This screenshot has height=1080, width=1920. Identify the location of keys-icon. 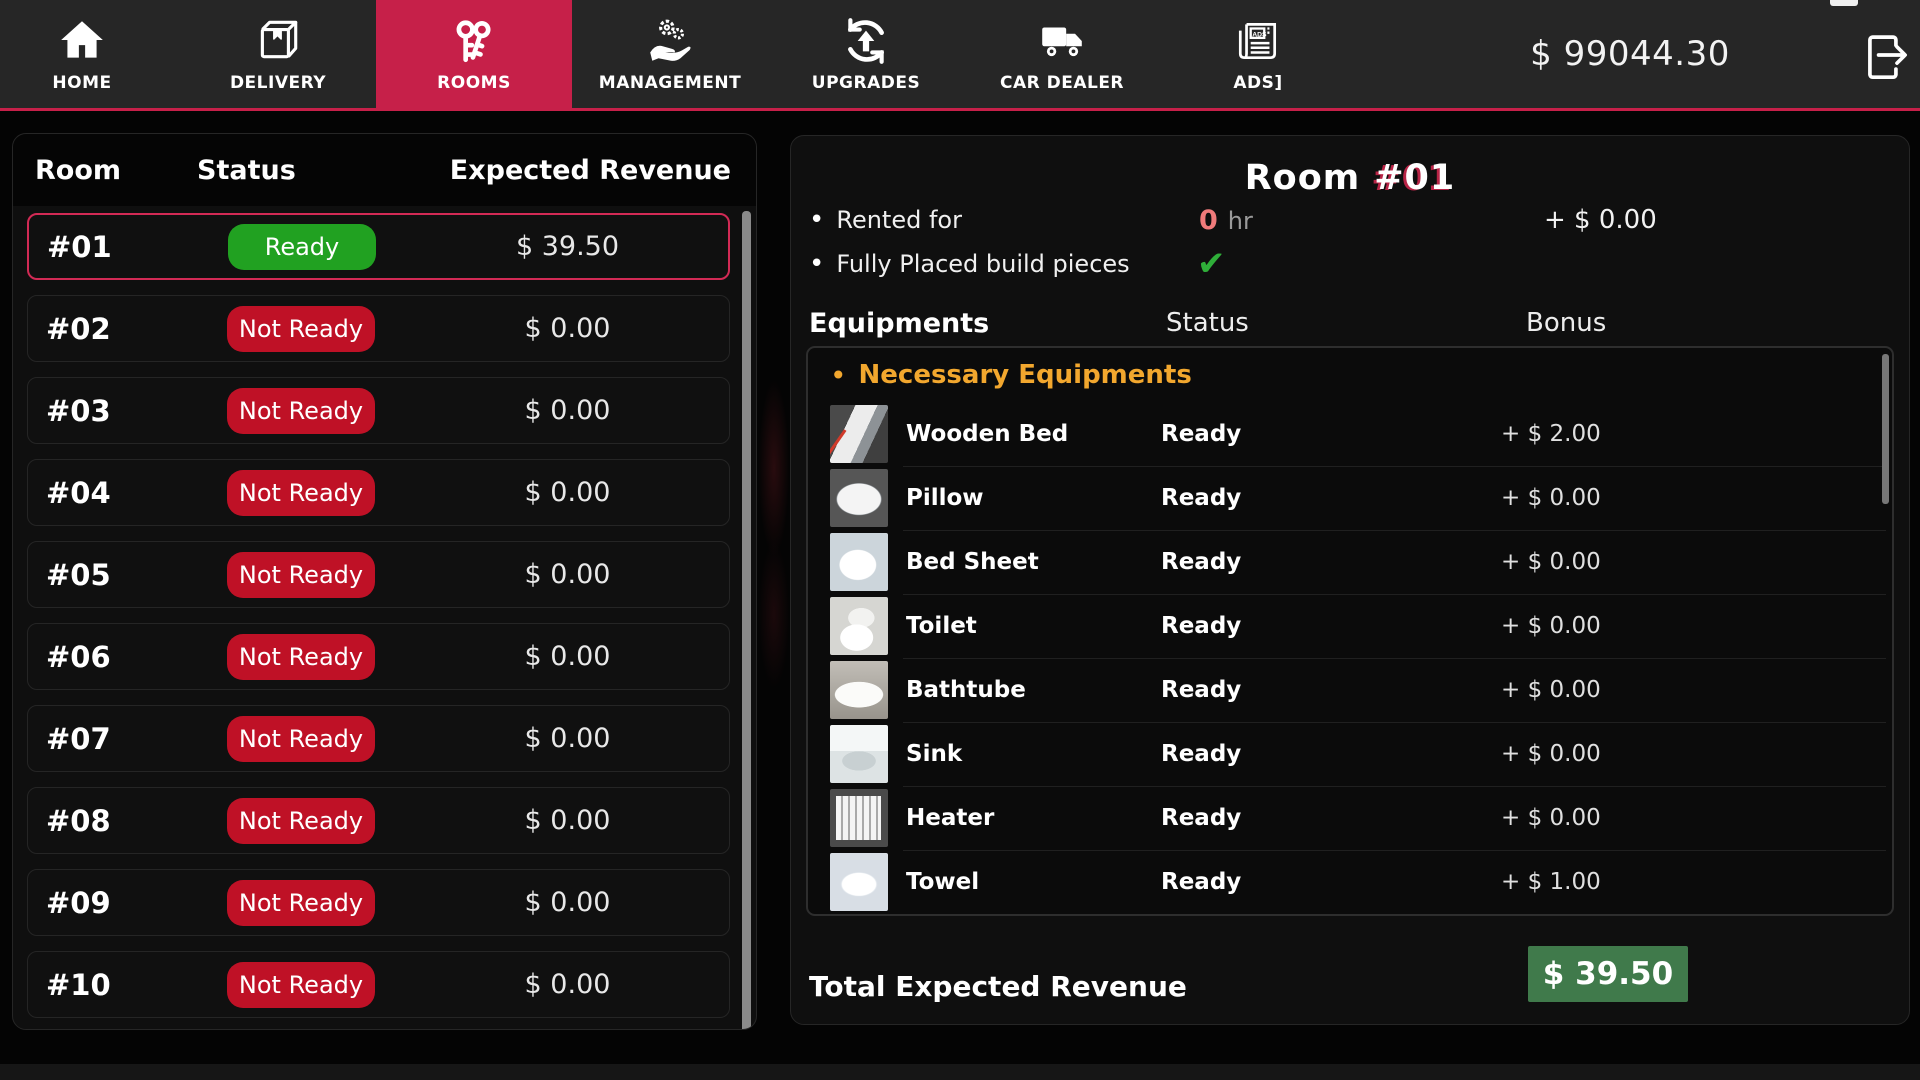
(474, 41).